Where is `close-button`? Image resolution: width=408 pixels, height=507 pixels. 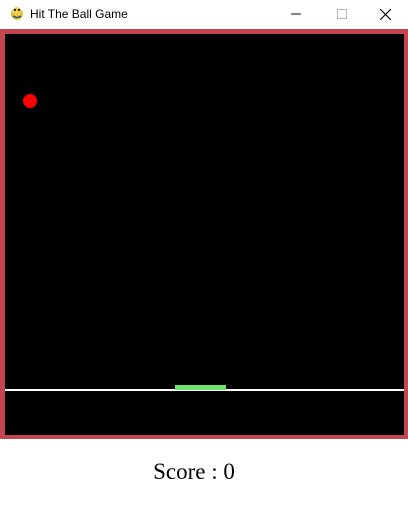 close-button is located at coordinates (385, 14).